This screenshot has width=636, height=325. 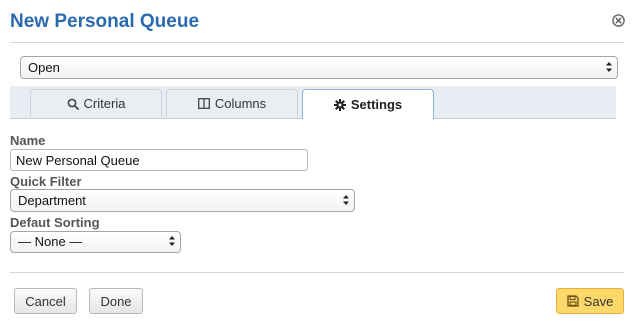 I want to click on tab-columns-label: Columns, so click(x=240, y=103).